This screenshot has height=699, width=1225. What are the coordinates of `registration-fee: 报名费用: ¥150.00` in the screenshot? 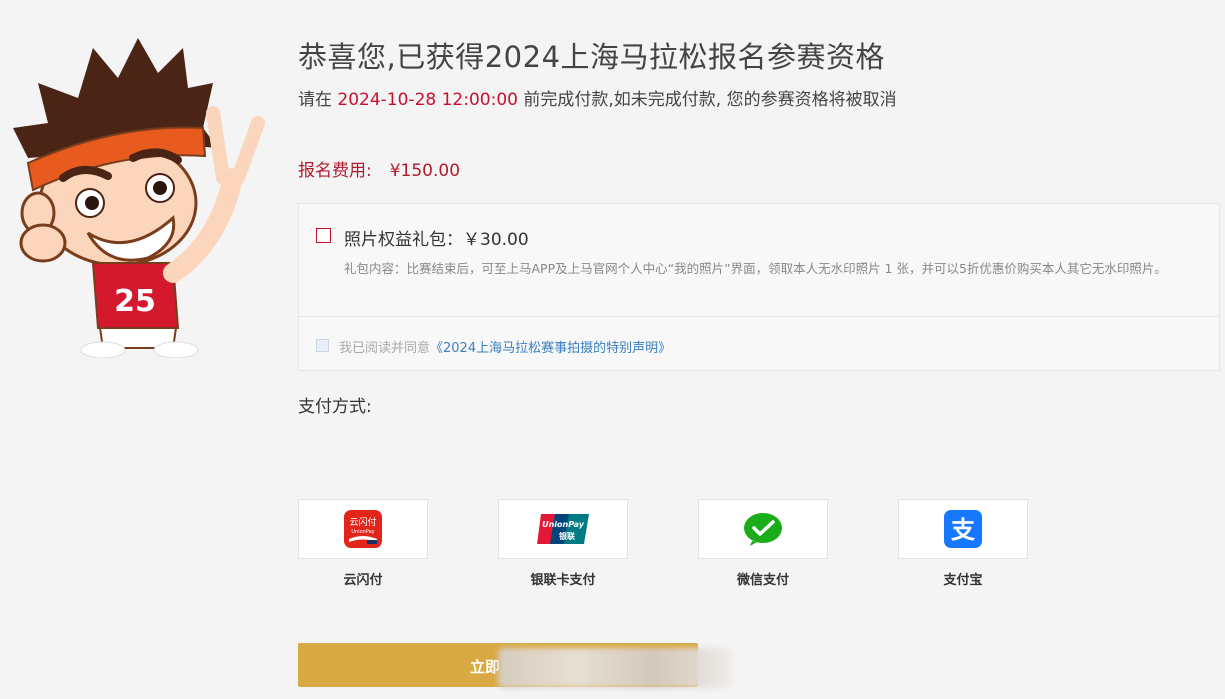 It's located at (379, 168).